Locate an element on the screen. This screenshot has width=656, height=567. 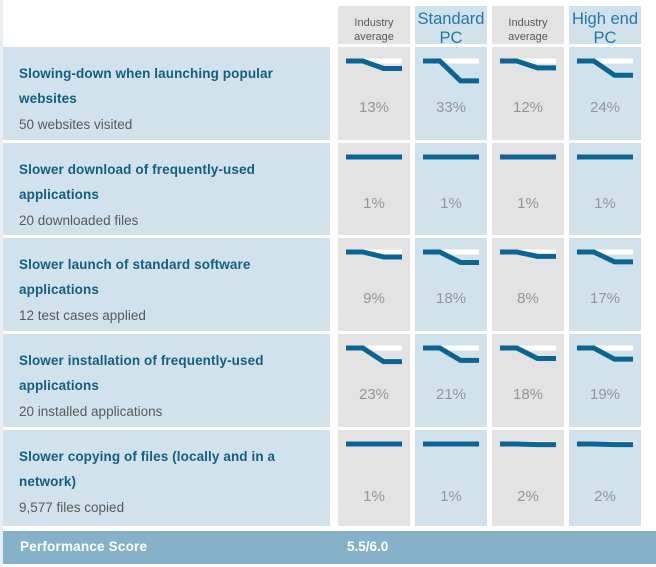
metric-cell: 33% is located at coordinates (451, 93).